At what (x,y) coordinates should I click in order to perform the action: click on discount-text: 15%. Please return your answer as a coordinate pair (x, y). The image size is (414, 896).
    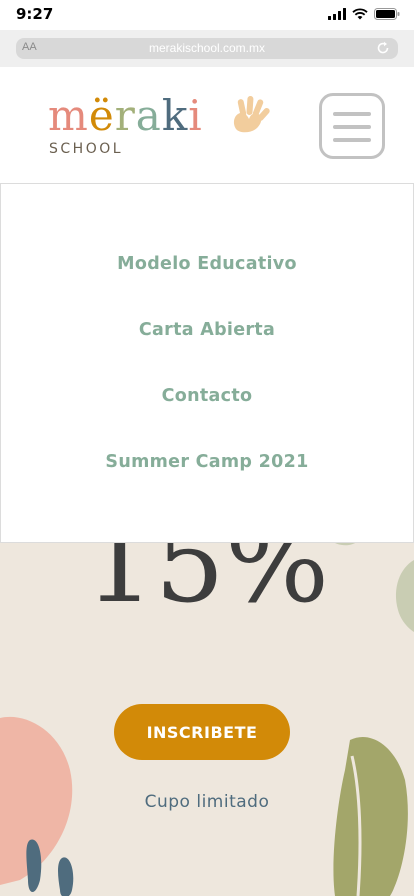
    Looking at the image, I should click on (207, 583).